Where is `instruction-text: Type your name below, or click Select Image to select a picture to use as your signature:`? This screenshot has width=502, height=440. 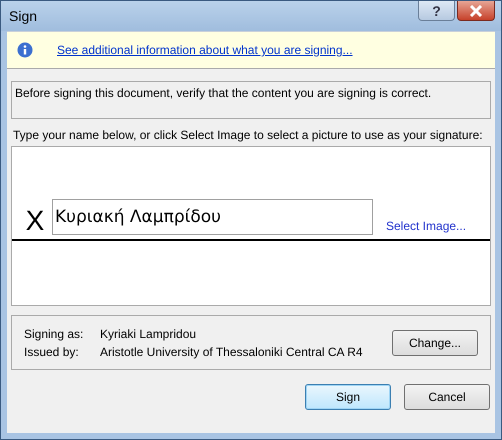 instruction-text: Type your name below, or click Select Image to select a picture to use as your signature: is located at coordinates (248, 135).